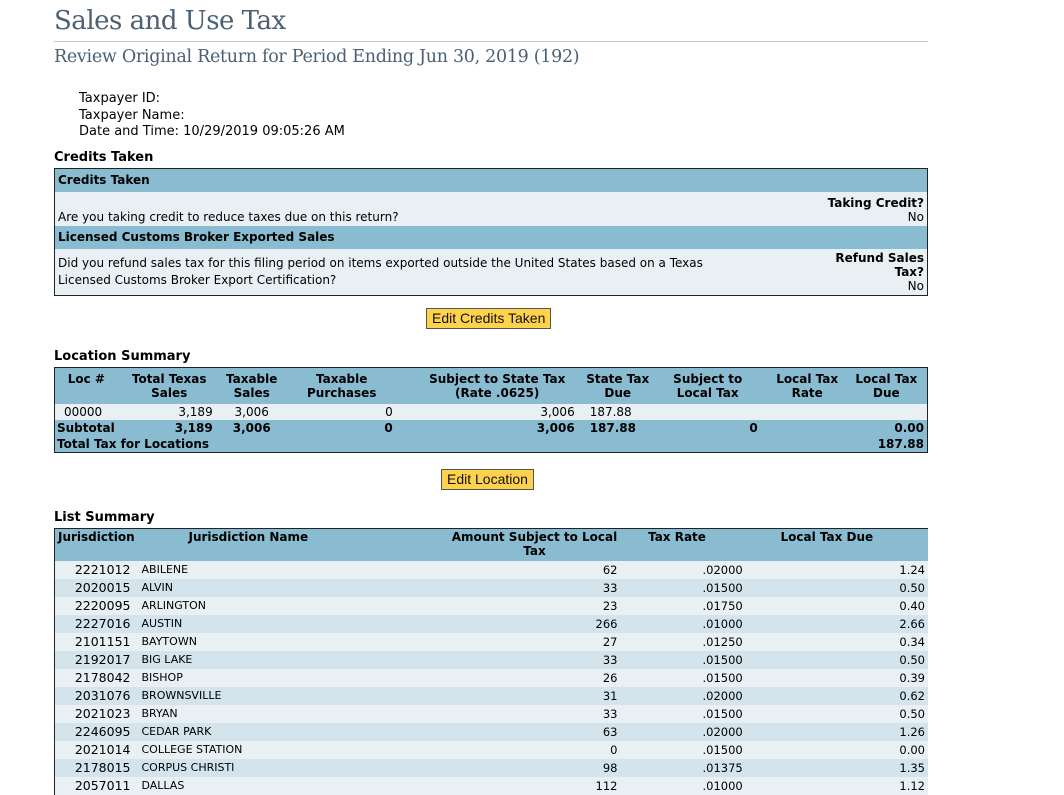 Image resolution: width=1064 pixels, height=795 pixels. What do you see at coordinates (534, 749) in the screenshot?
I see `amount-subject-local: 0` at bounding box center [534, 749].